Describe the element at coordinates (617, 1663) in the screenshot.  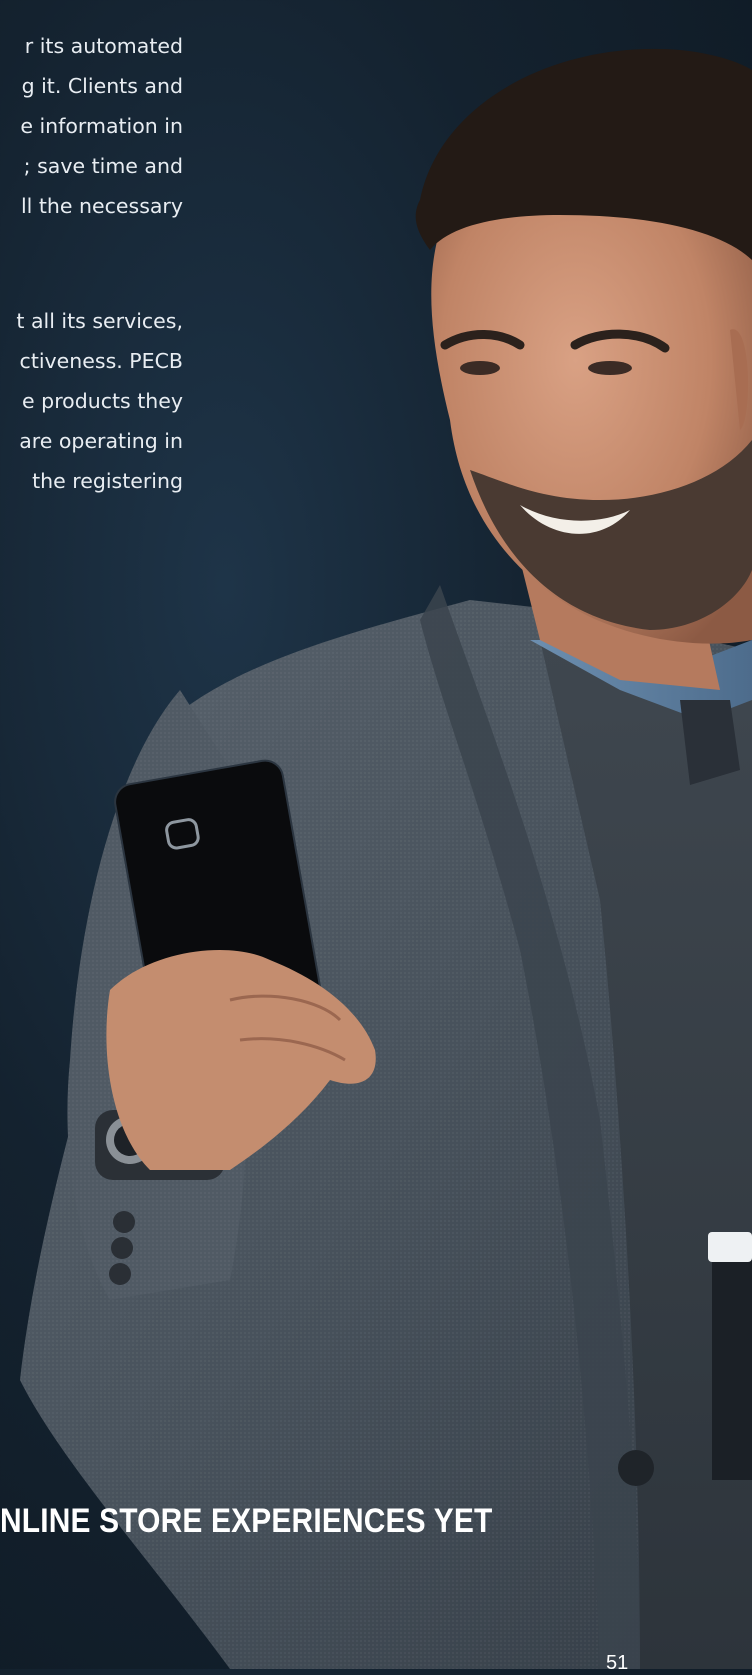
I see `page-number: 51` at that location.